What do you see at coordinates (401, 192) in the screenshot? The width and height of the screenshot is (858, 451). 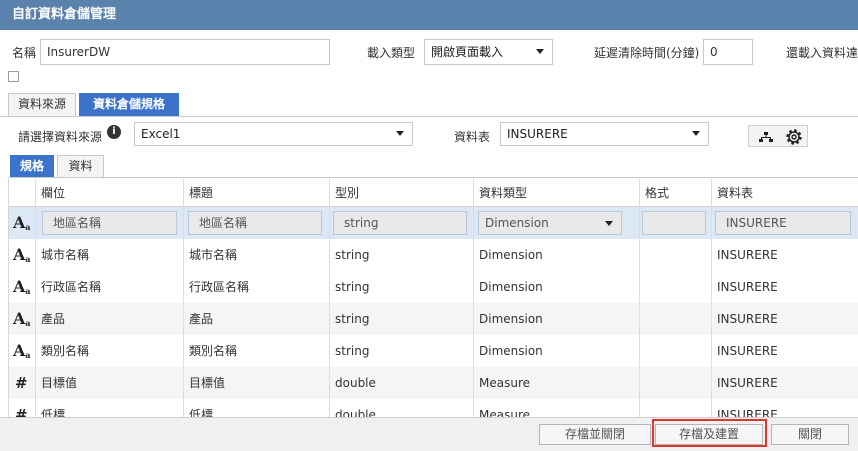 I see `column-header-type: 型別` at bounding box center [401, 192].